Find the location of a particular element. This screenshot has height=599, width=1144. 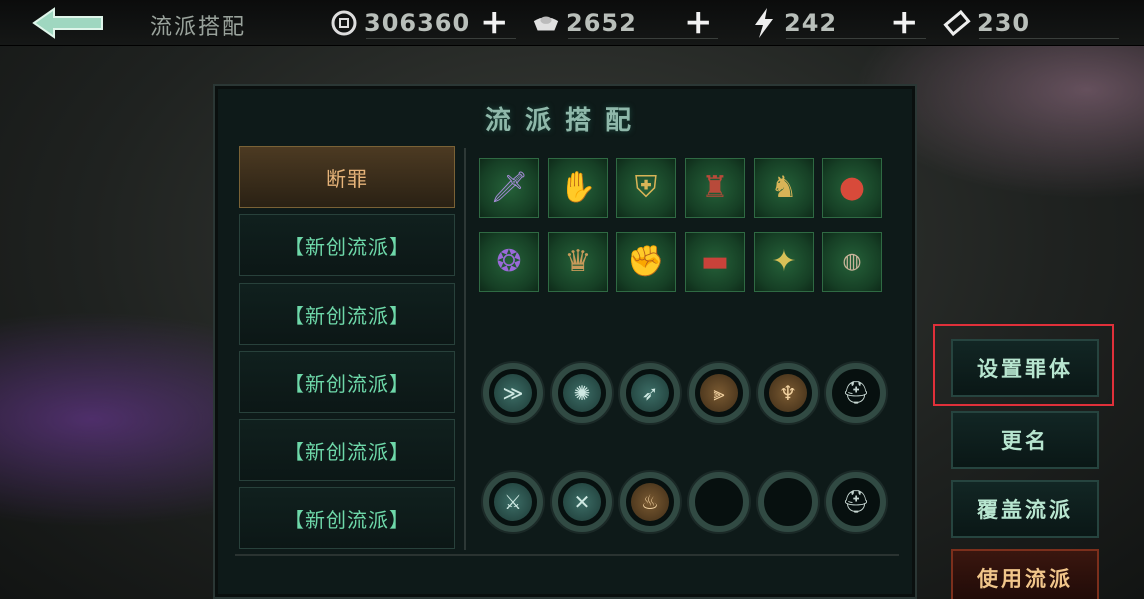

currency-energy: 242 + is located at coordinates (838, 22).